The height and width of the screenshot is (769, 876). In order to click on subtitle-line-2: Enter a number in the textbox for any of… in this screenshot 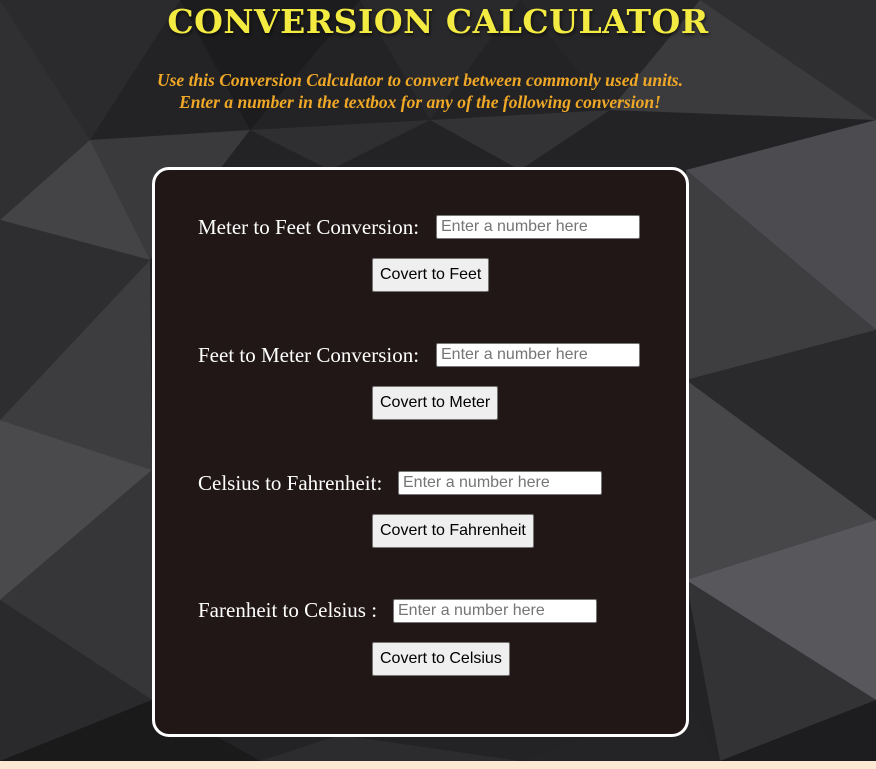, I will do `click(420, 102)`.